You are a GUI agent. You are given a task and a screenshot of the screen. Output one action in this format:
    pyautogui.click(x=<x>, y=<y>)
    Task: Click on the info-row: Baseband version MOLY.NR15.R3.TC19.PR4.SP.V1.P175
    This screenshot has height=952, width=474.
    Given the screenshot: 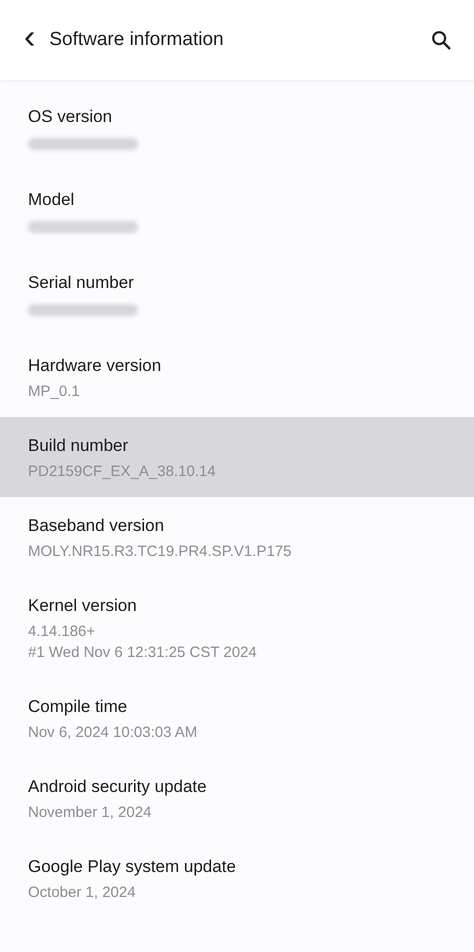 What is the action you would take?
    pyautogui.click(x=237, y=537)
    